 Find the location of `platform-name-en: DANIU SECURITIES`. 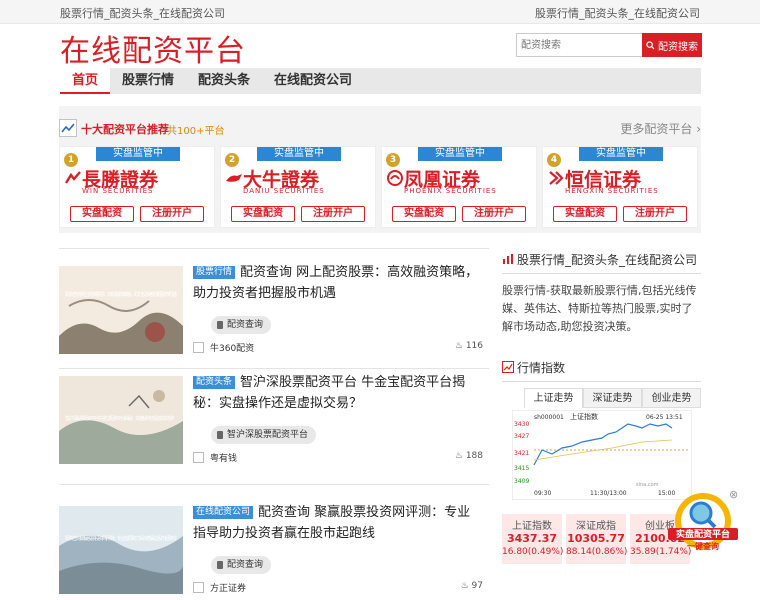

platform-name-en: DANIU SECURITIES is located at coordinates (284, 191).